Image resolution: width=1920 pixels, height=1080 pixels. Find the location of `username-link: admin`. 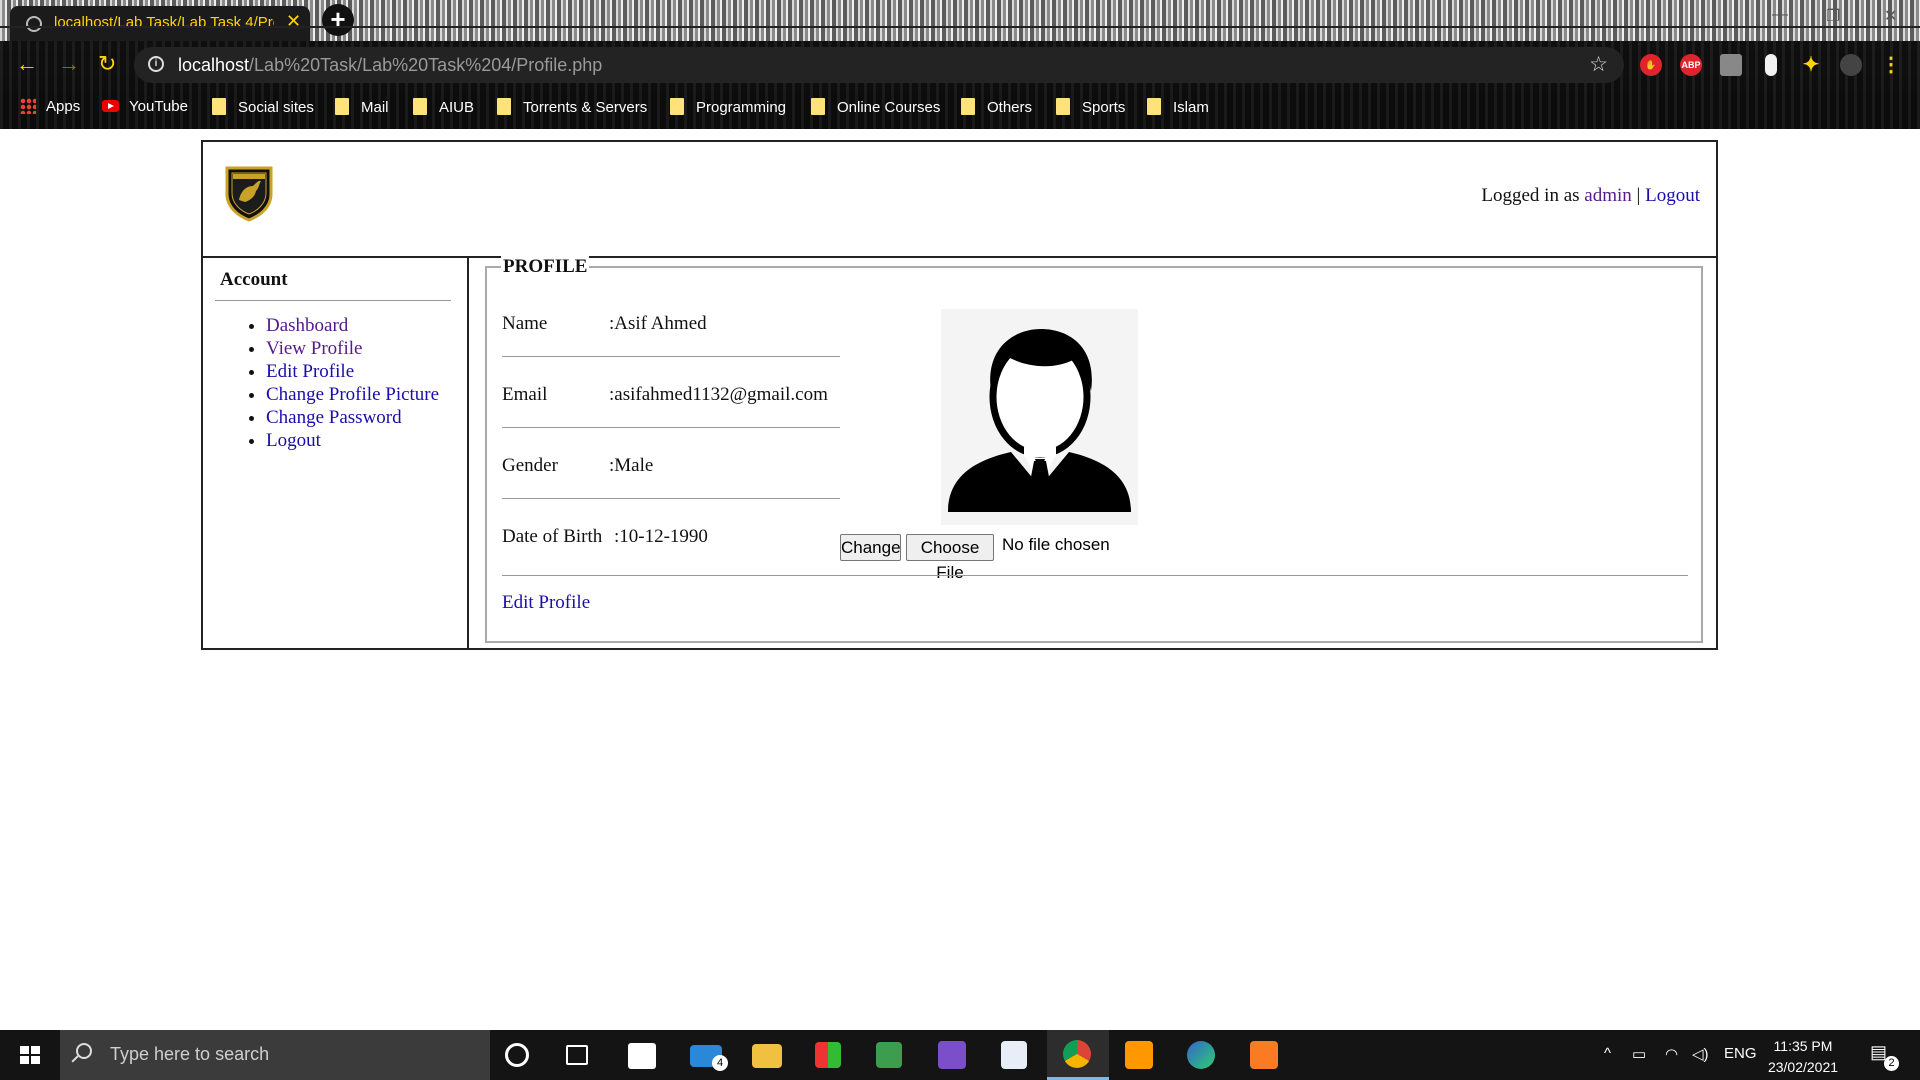

username-link: admin is located at coordinates (1608, 195).